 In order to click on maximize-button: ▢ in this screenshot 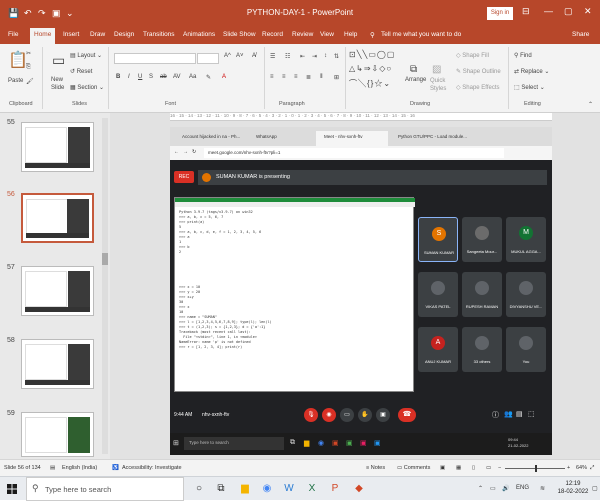, I will do `click(568, 11)`.